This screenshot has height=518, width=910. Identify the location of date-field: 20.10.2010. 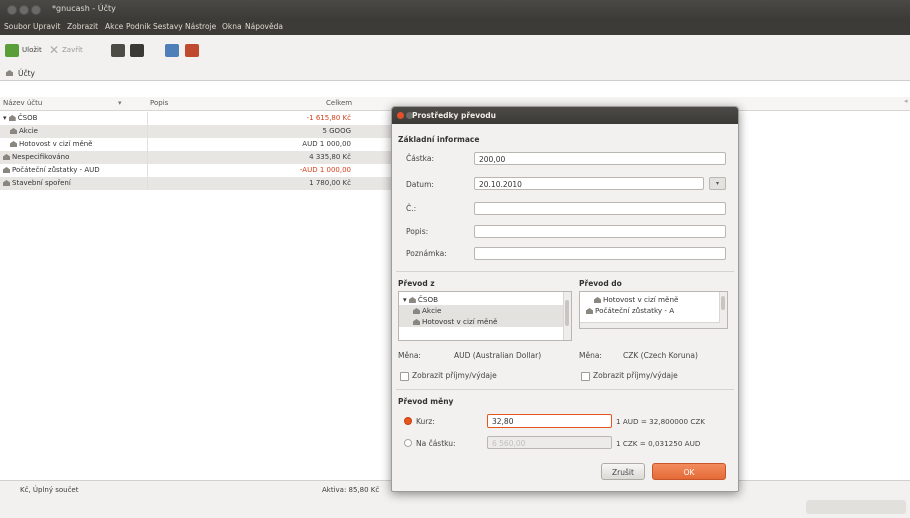
(589, 183).